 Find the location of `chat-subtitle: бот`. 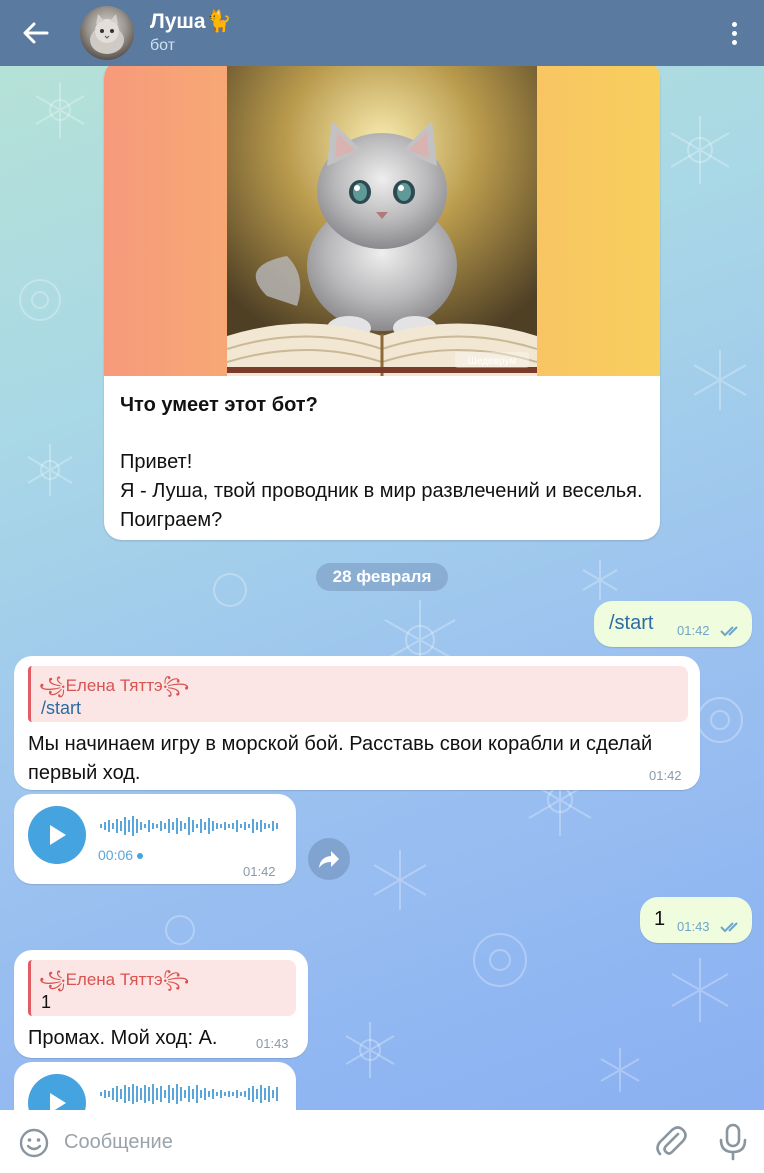

chat-subtitle: бот is located at coordinates (163, 45).